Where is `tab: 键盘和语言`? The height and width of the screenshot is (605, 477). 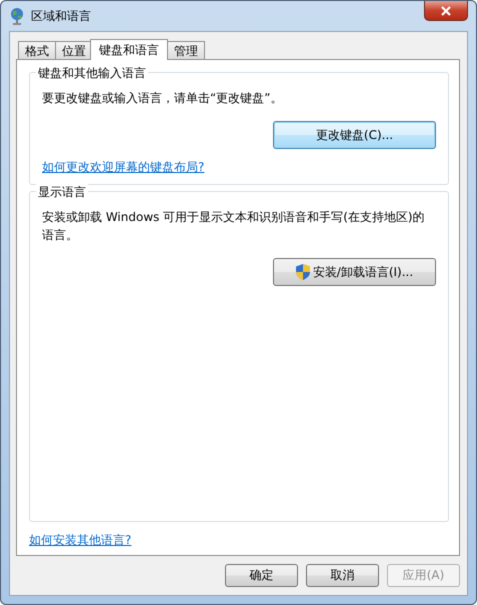
tab: 键盘和语言 is located at coordinates (129, 49).